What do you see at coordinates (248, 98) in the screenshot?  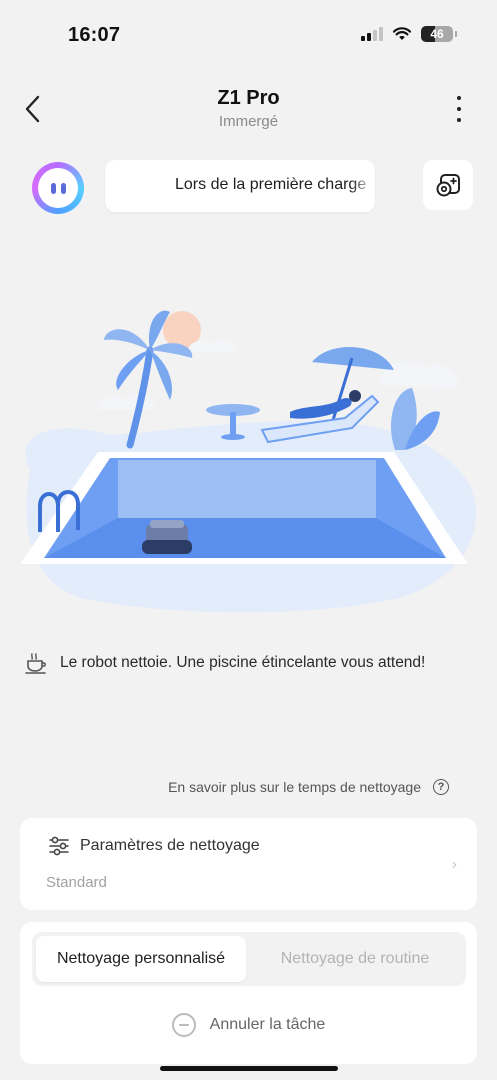 I see `page-title: Z1 Pro` at bounding box center [248, 98].